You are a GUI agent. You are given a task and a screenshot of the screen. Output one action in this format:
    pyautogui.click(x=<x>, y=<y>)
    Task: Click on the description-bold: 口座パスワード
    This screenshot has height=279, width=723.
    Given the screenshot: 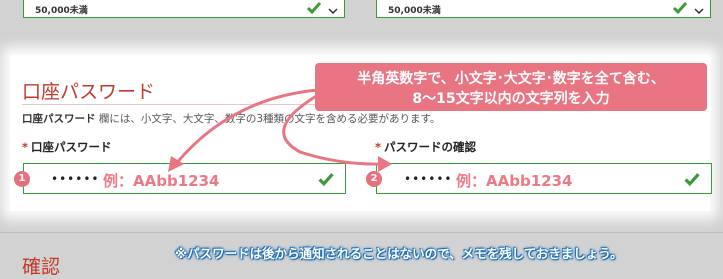 What is the action you would take?
    pyautogui.click(x=59, y=119)
    